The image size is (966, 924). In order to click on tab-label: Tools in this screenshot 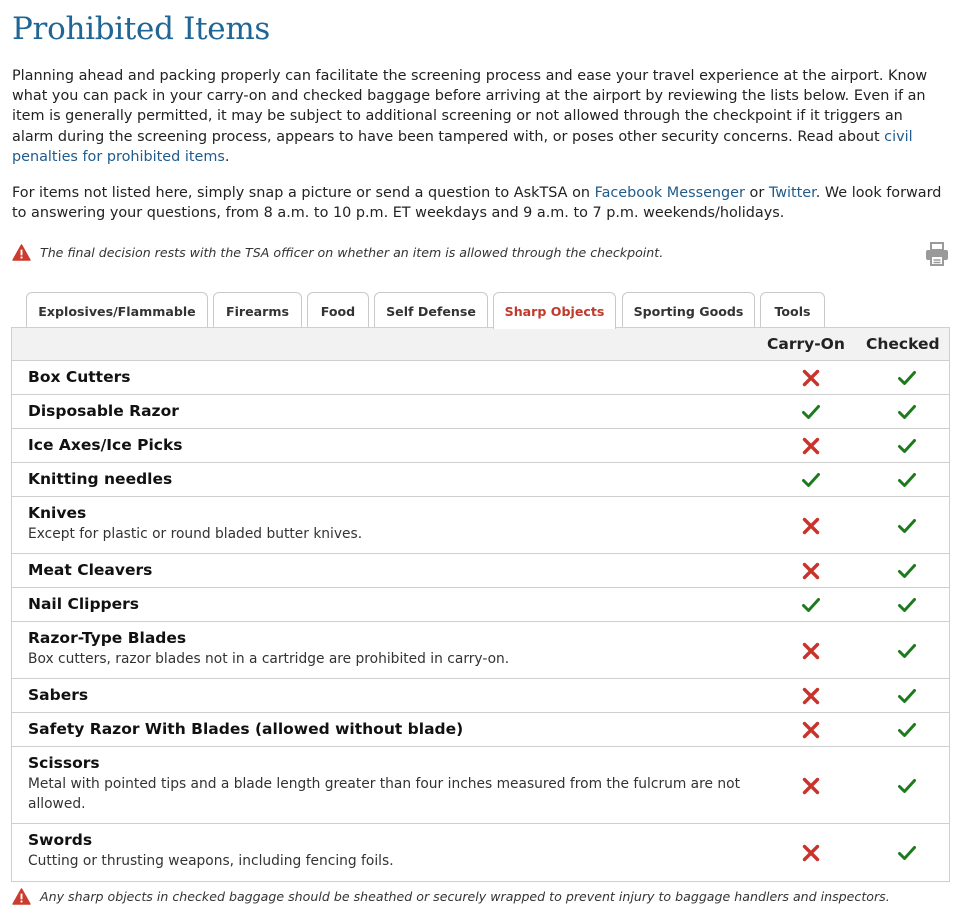, I will do `click(792, 311)`.